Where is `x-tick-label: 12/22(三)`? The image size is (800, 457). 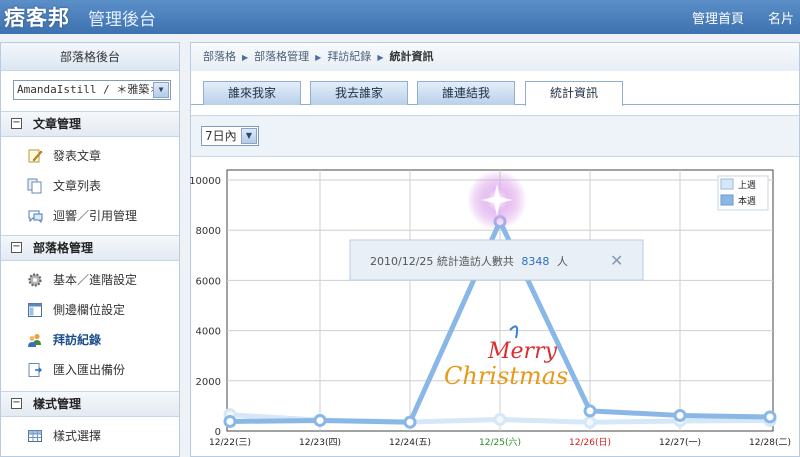 x-tick-label: 12/22(三) is located at coordinates (230, 443).